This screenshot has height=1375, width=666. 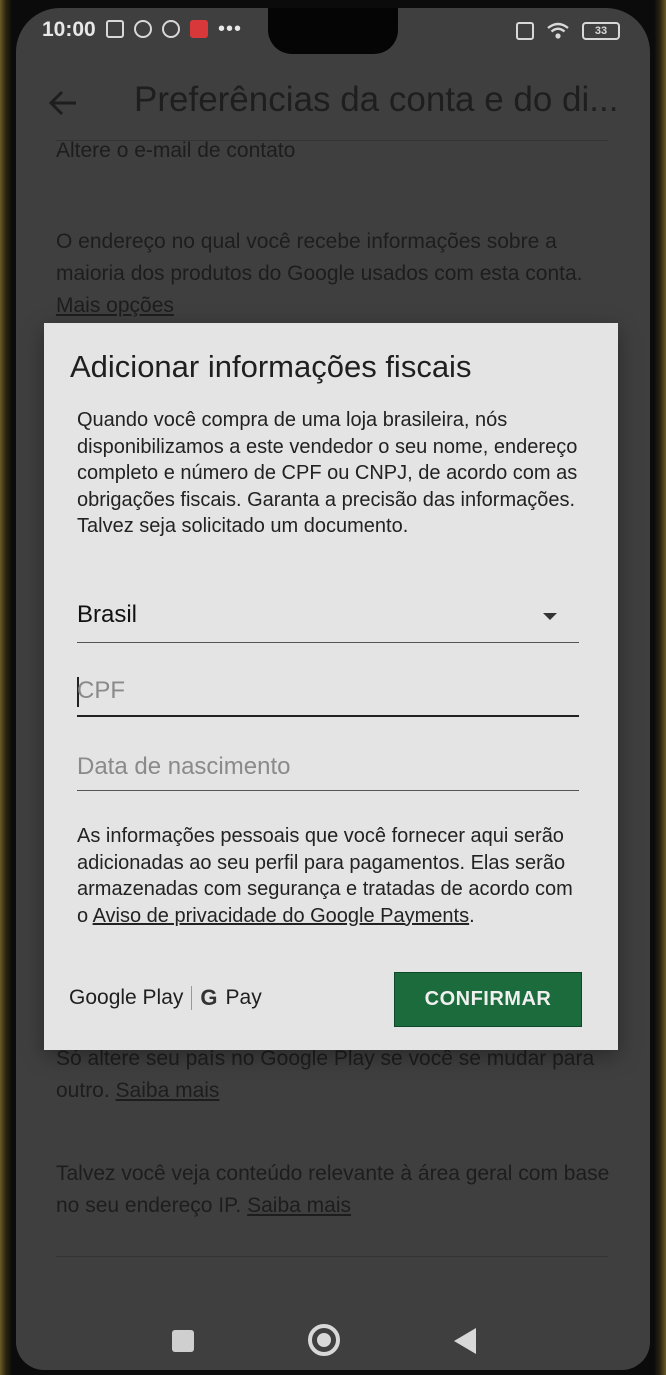 What do you see at coordinates (176, 148) in the screenshot?
I see `cut-text: Altere o e-mail de contato` at bounding box center [176, 148].